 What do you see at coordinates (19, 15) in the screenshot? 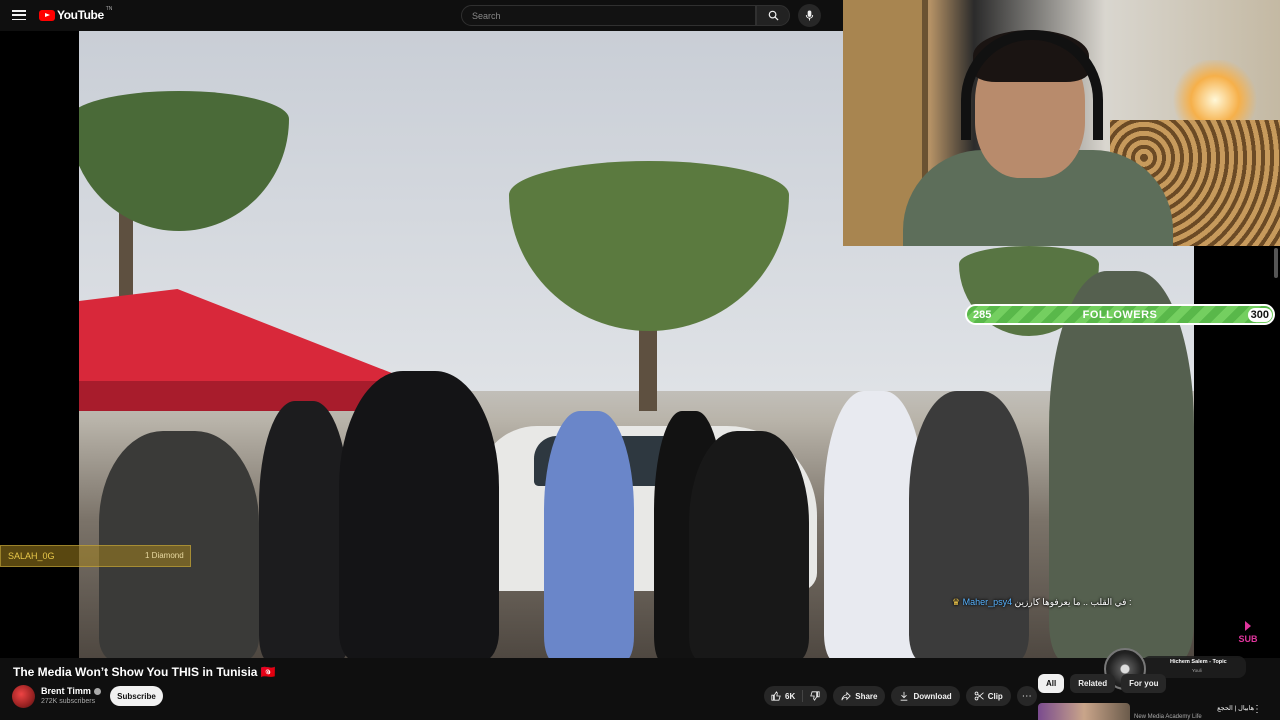
I see `hamburger-menu-icon` at bounding box center [19, 15].